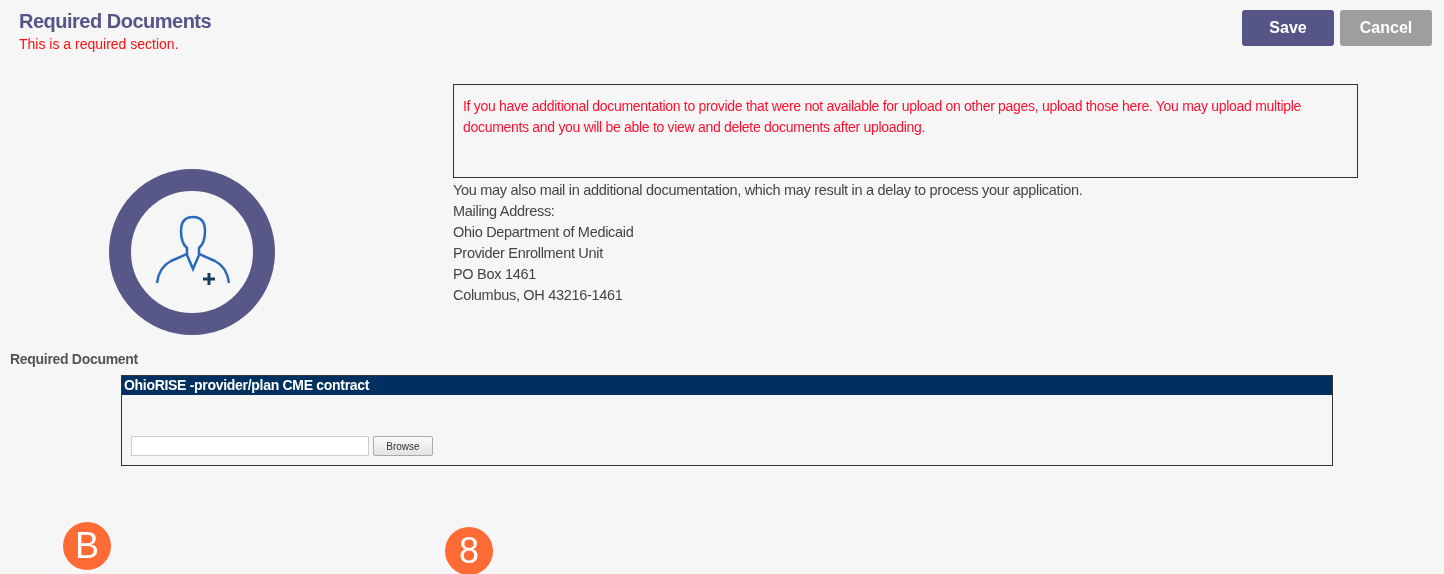 This screenshot has height=574, width=1444. Describe the element at coordinates (1288, 28) in the screenshot. I see `save-button: Save` at that location.